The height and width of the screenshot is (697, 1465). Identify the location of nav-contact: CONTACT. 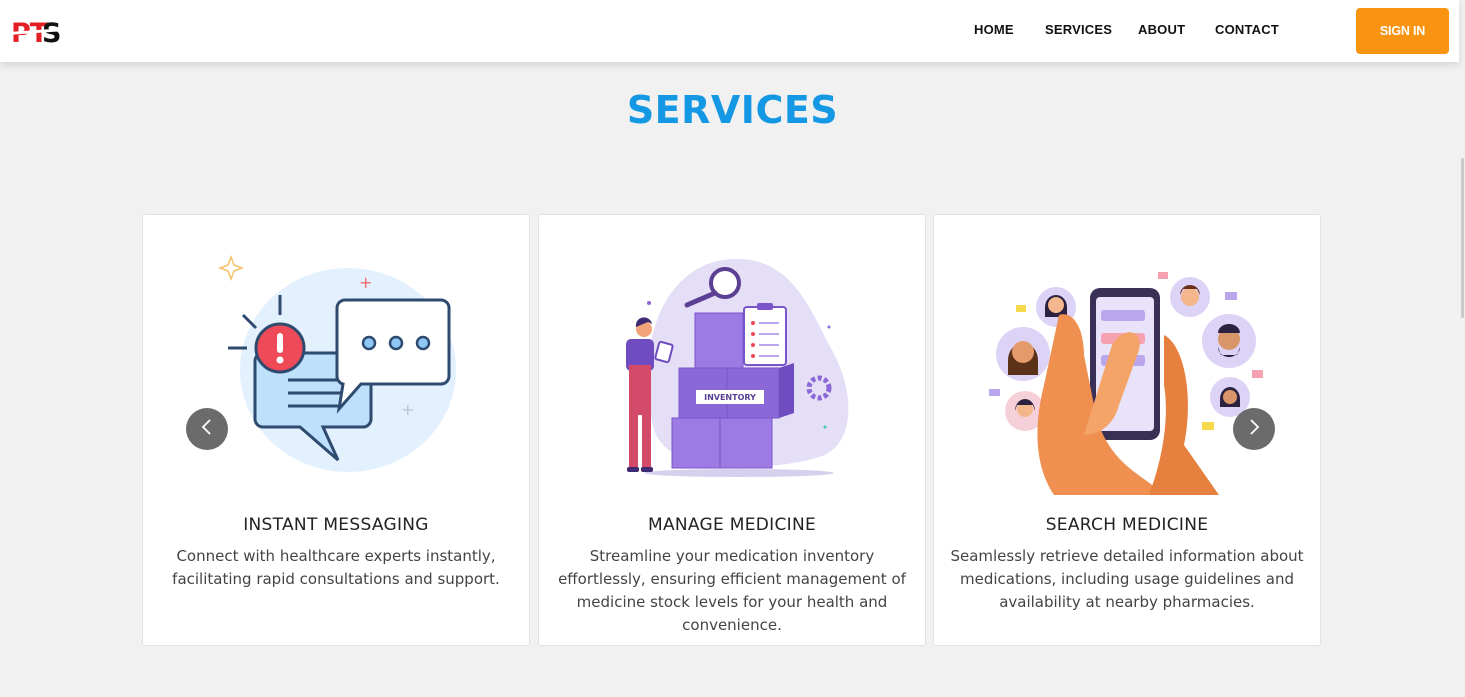
(1247, 29).